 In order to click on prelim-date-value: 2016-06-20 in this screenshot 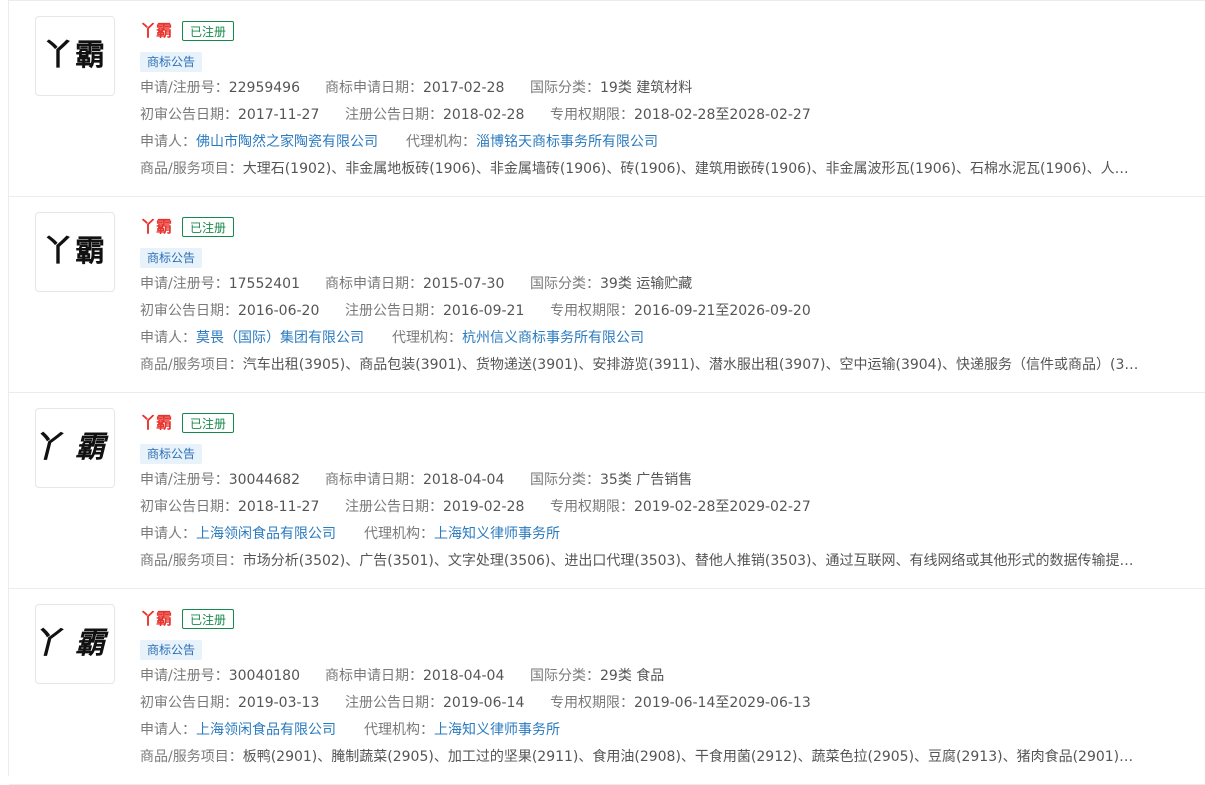, I will do `click(279, 311)`.